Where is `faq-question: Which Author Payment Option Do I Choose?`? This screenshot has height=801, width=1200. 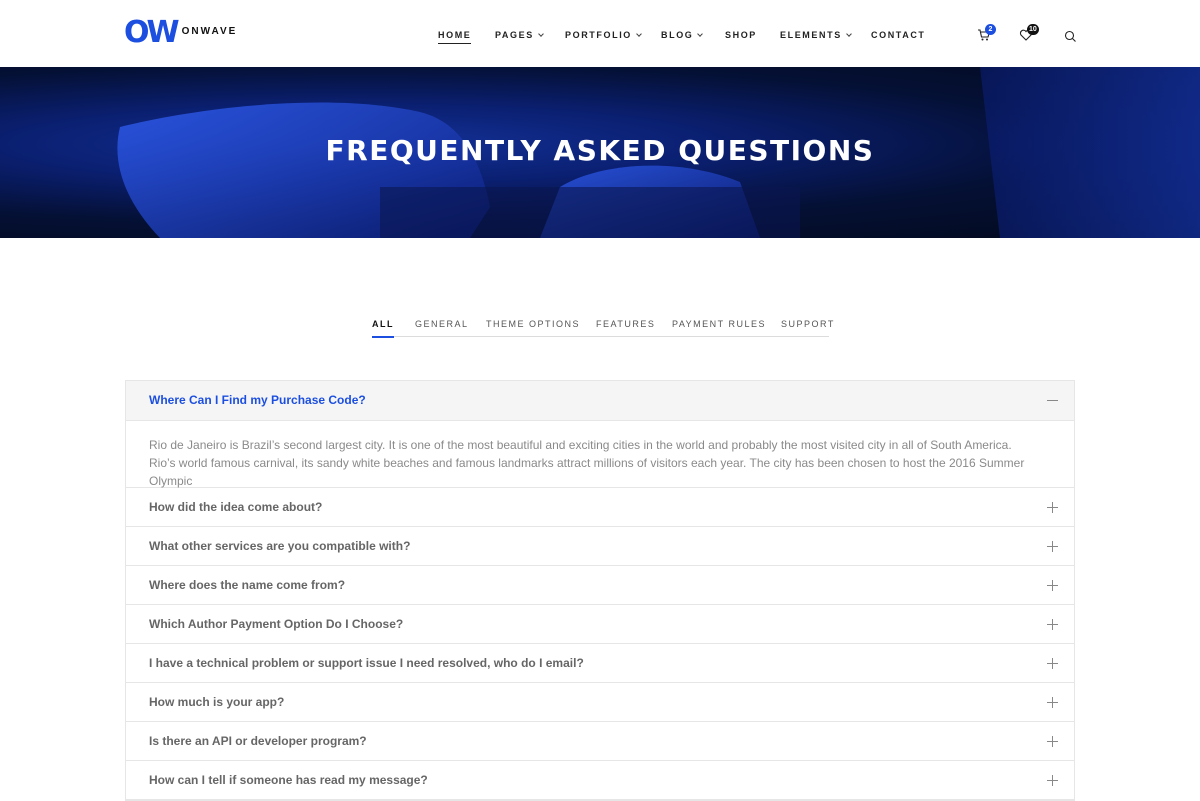 faq-question: Which Author Payment Option Do I Choose? is located at coordinates (276, 624).